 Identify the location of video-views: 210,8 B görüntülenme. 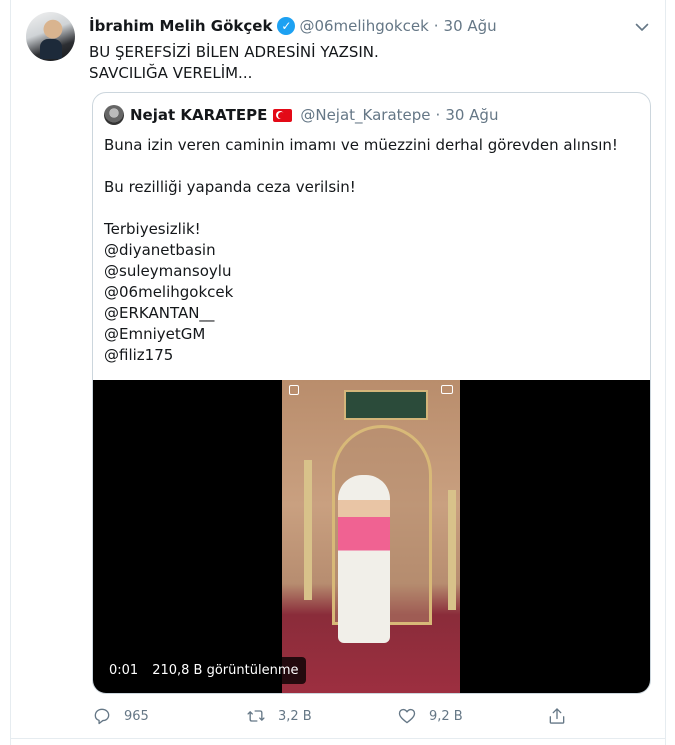
(225, 670).